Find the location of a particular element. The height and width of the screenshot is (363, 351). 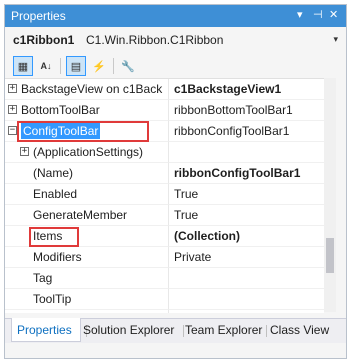

property-row: Items (Collection) is located at coordinates (164, 236).